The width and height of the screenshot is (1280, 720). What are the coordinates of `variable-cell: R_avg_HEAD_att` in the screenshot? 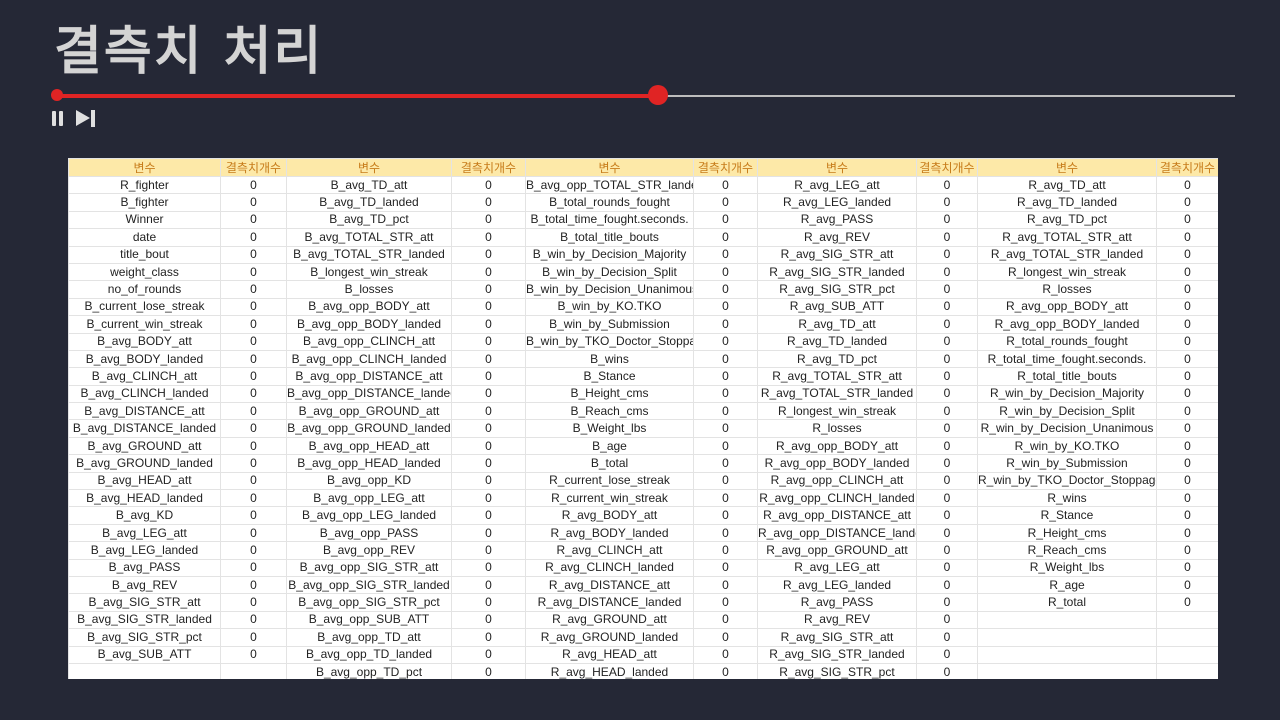 It's located at (609, 654).